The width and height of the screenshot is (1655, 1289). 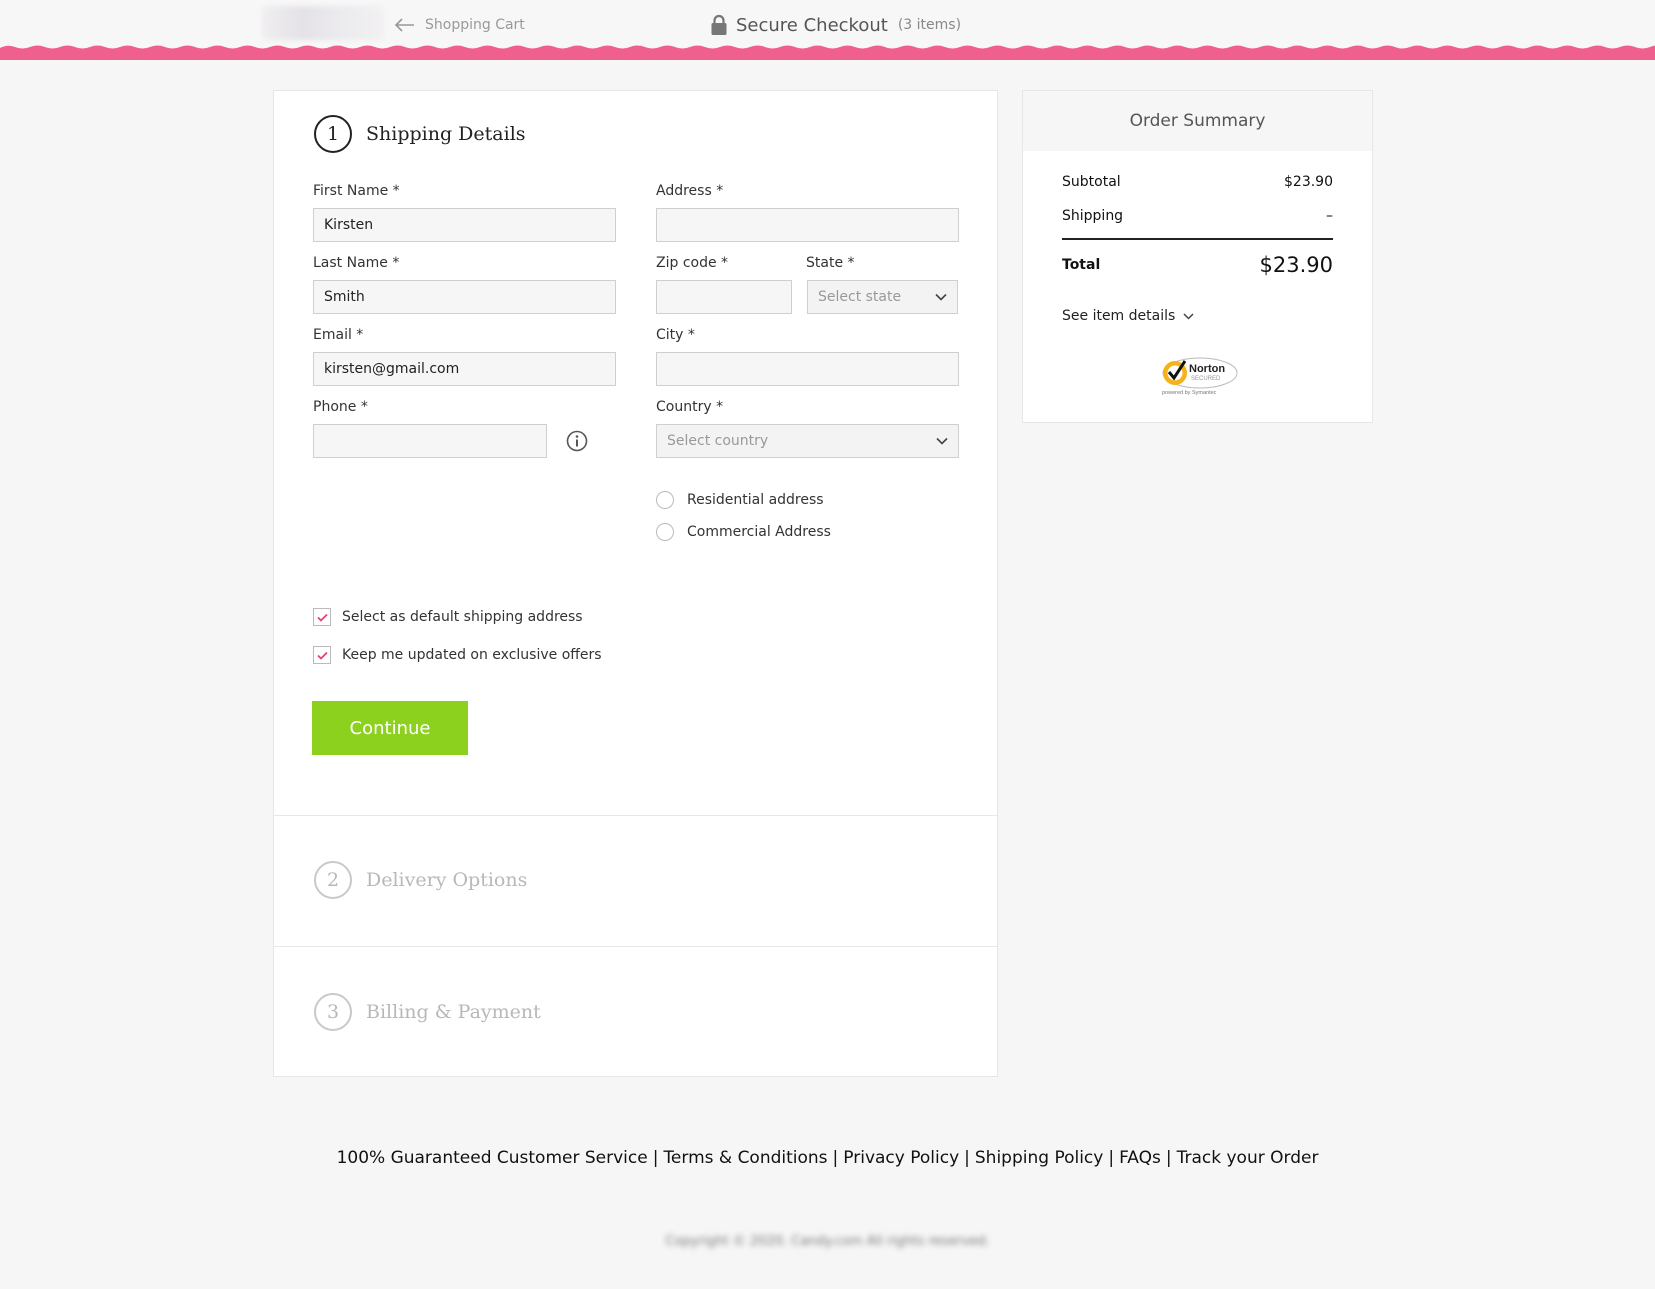 I want to click on state-select-value: Select state, so click(x=860, y=297).